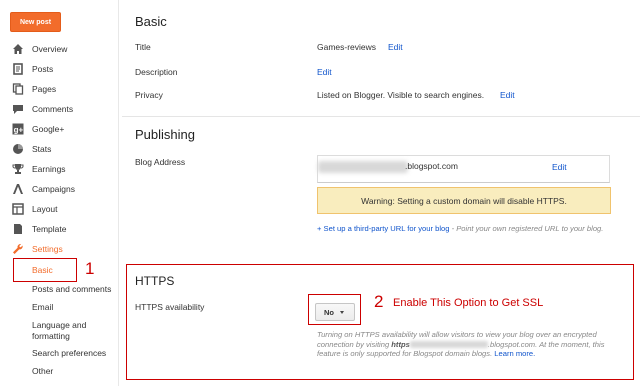 This screenshot has width=640, height=386. Describe the element at coordinates (45, 270) in the screenshot. I see `basic-highlight-box` at that location.